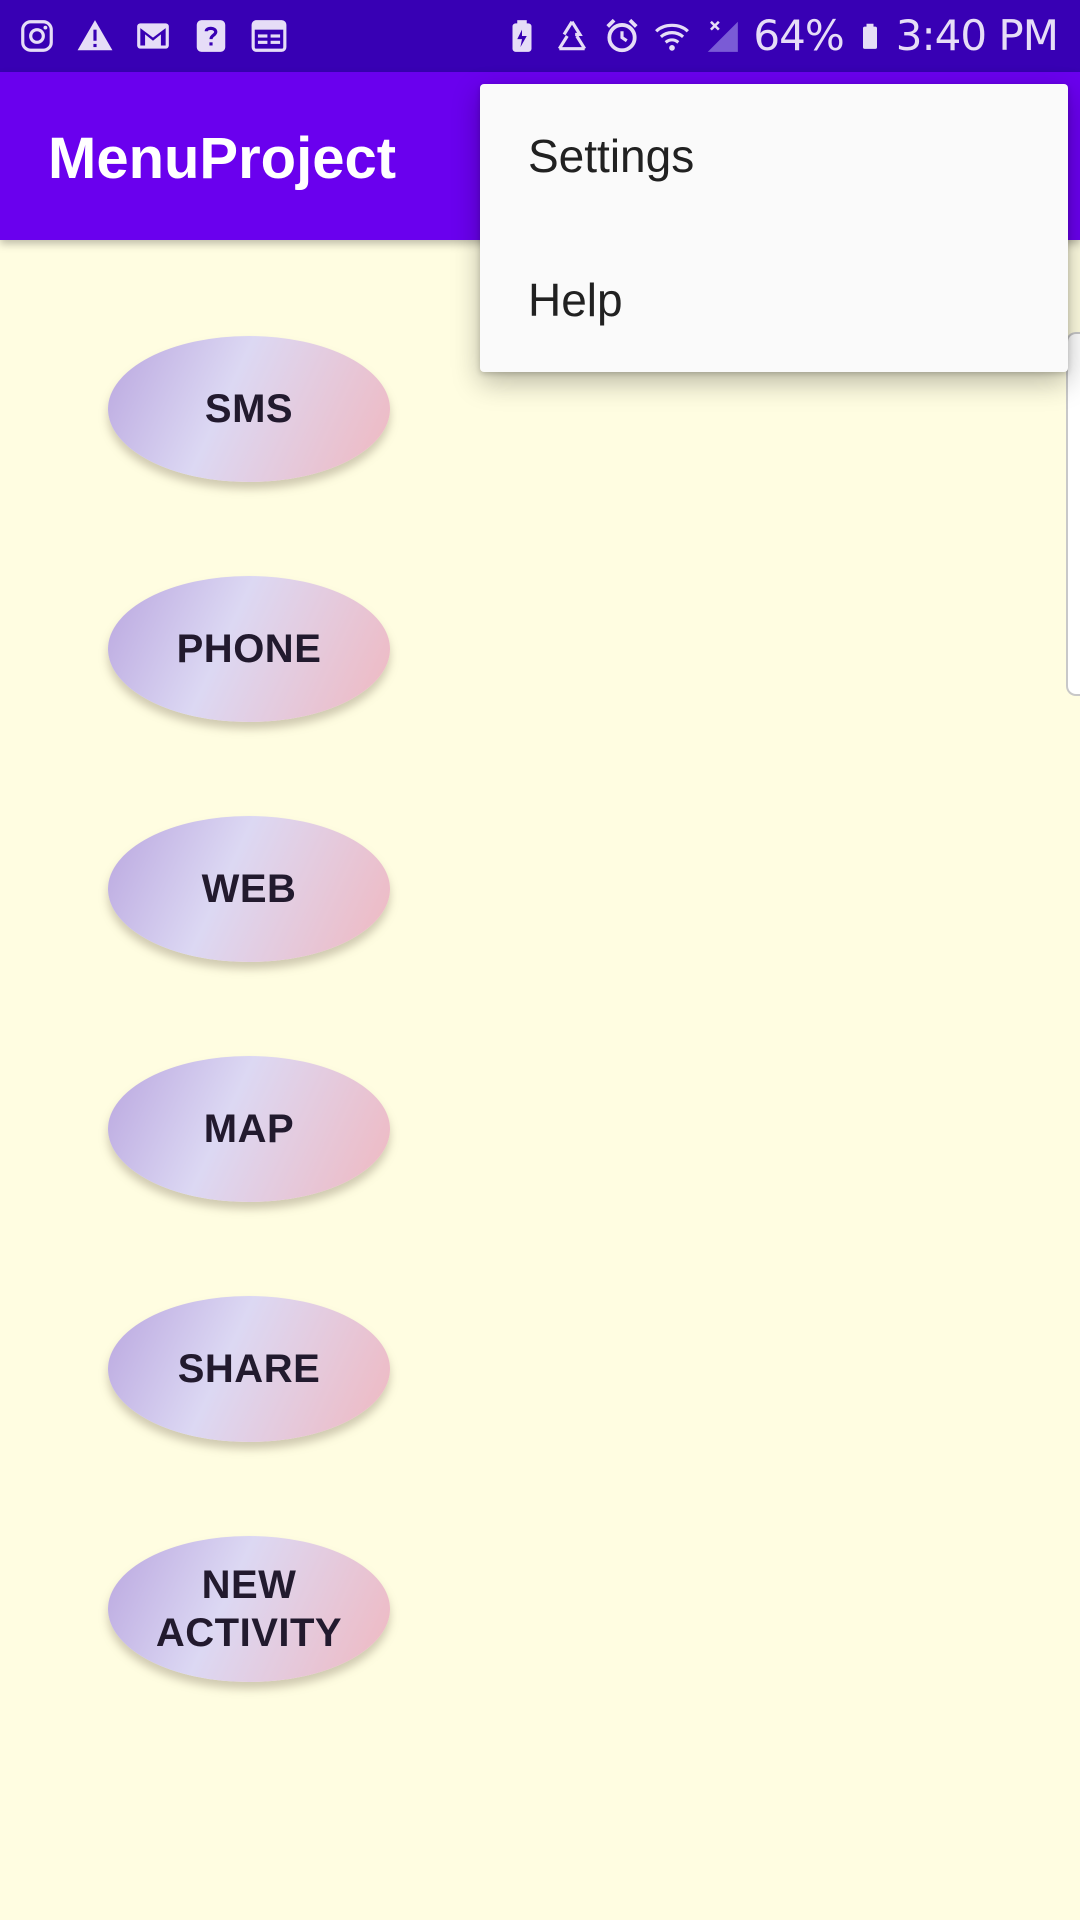 Image resolution: width=1080 pixels, height=1920 pixels. What do you see at coordinates (222, 158) in the screenshot?
I see `app-title: MenuProject` at bounding box center [222, 158].